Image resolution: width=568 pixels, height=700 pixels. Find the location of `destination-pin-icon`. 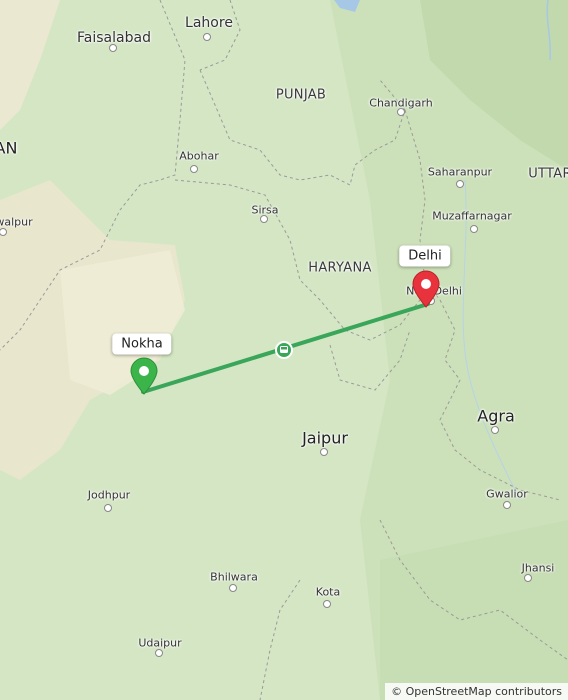

destination-pin-icon is located at coordinates (426, 289).